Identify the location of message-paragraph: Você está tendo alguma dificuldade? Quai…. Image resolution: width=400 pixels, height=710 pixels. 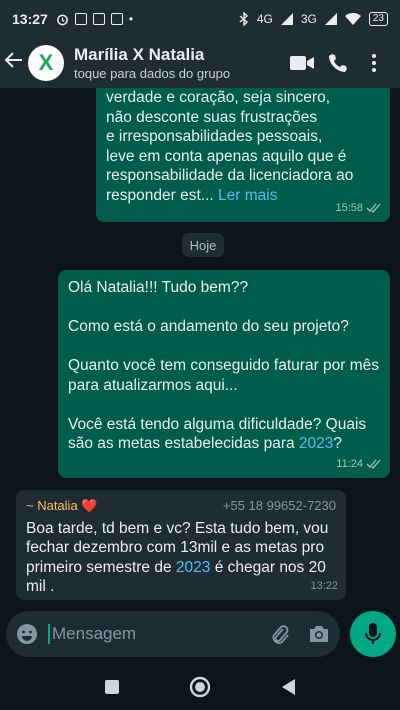
(217, 434).